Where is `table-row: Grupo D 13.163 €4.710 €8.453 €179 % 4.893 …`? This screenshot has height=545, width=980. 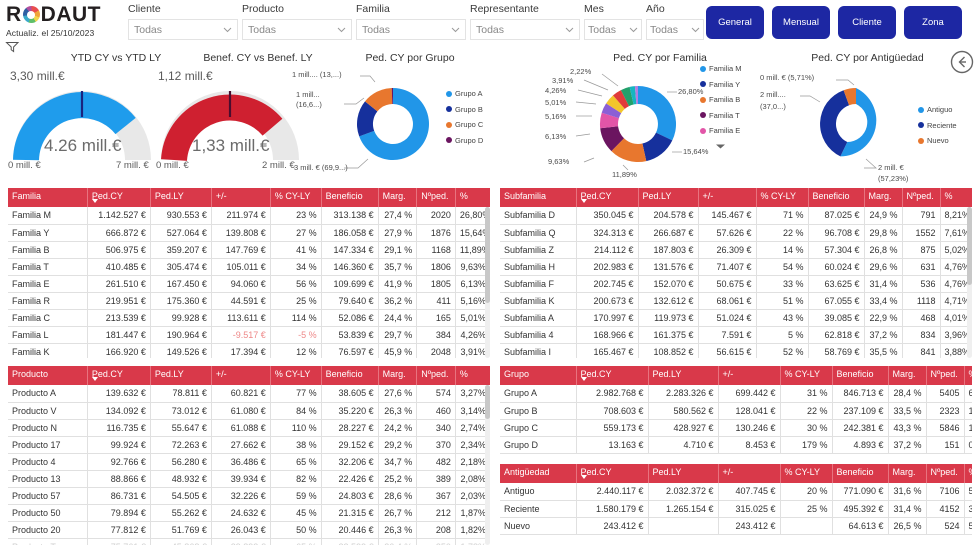
table-row: Grupo D 13.163 €4.710 €8.453 €179 % 4.893 … is located at coordinates (736, 445).